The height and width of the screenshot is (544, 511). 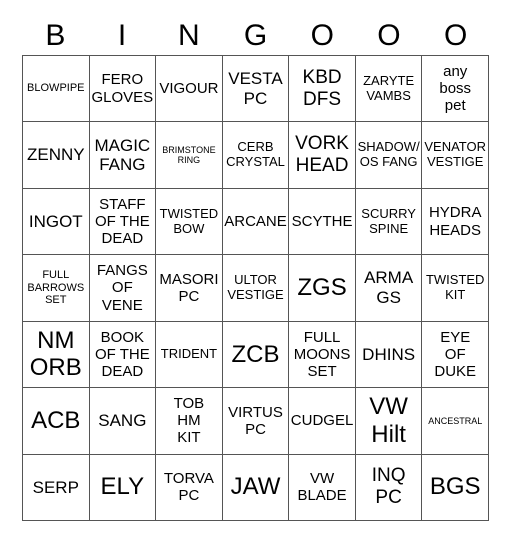 What do you see at coordinates (55, 35) in the screenshot?
I see `header-letter-1: B` at bounding box center [55, 35].